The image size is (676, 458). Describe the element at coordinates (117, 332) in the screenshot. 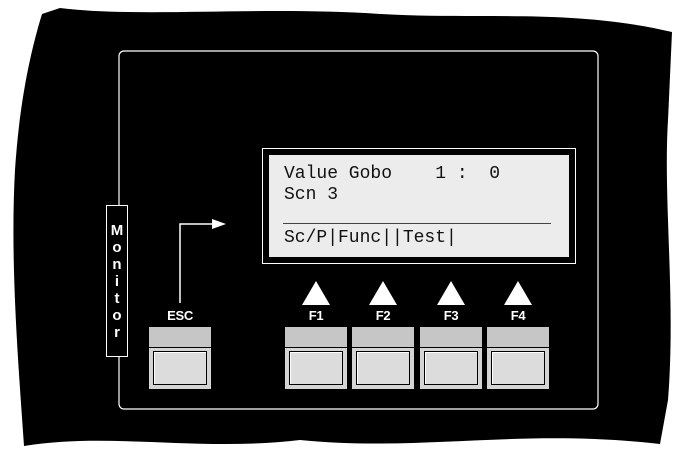

I see `monitor-letter: r` at that location.